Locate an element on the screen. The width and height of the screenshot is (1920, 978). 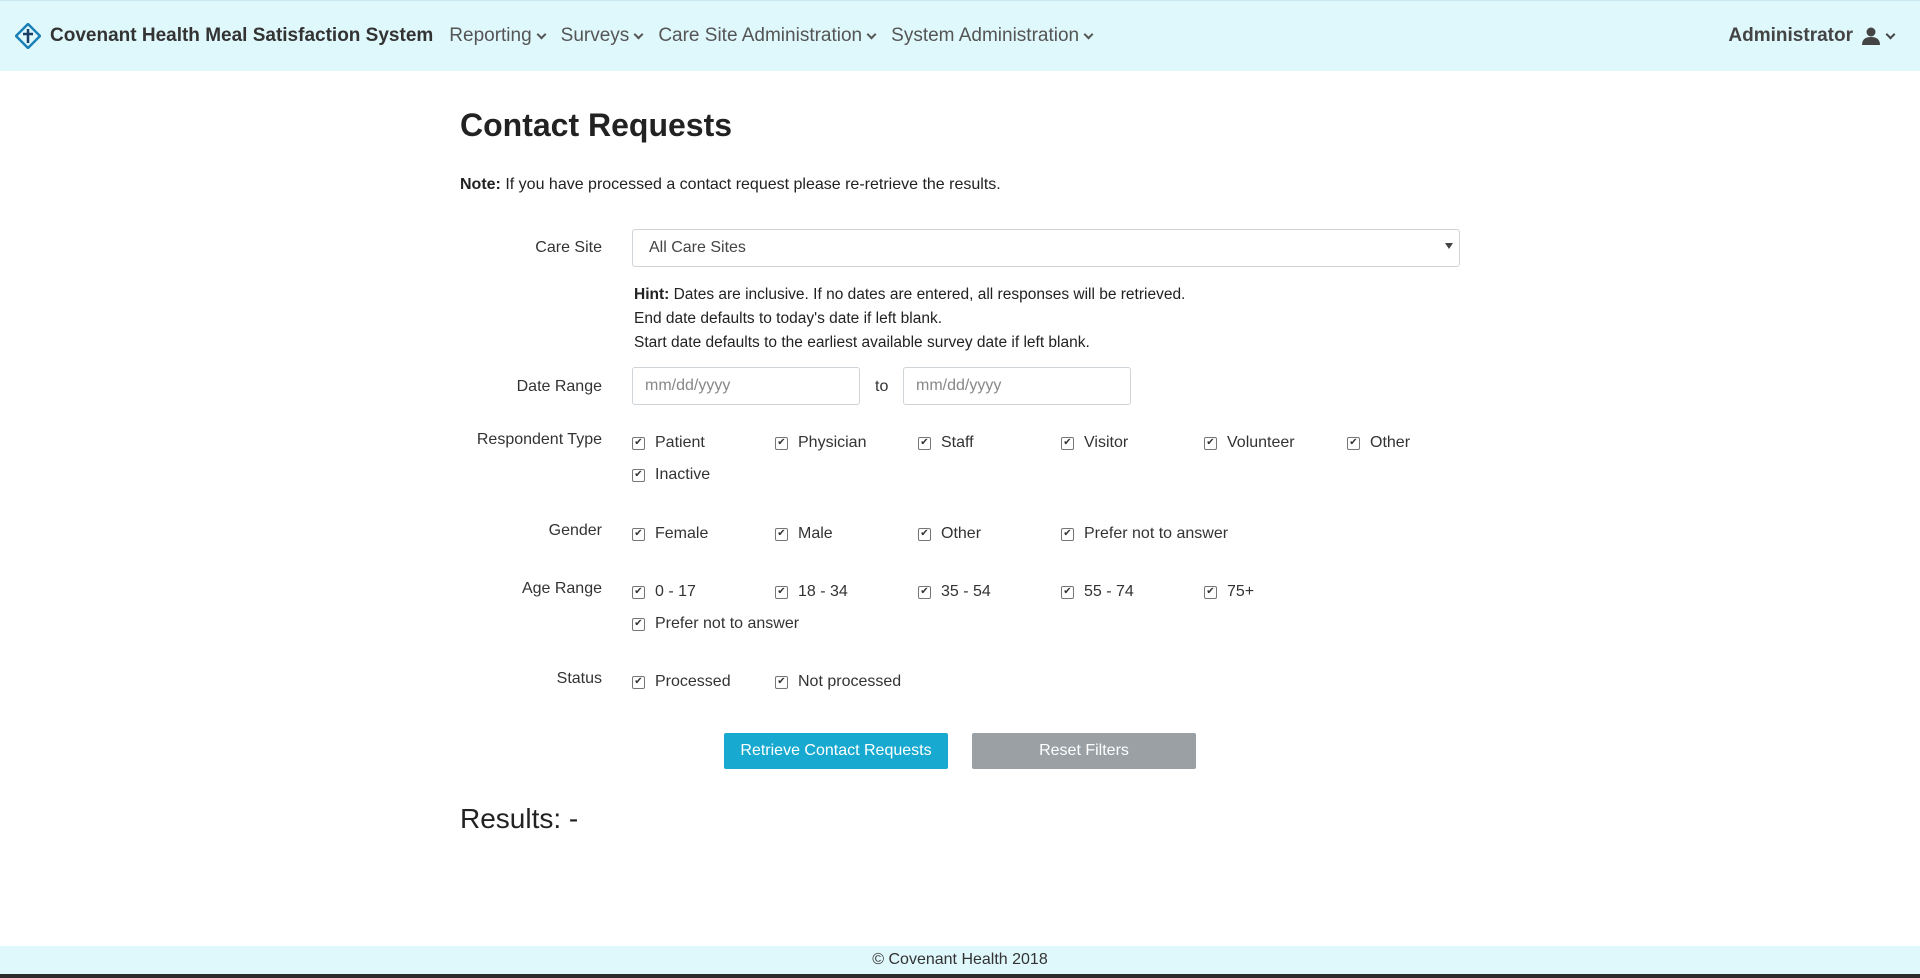
care-site-row: Care Site All Care Sites is located at coordinates (960, 249).